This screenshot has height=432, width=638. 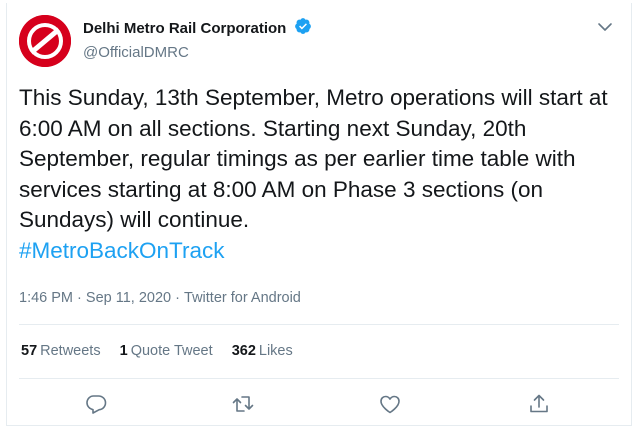 I want to click on retweets-label: Retweets, so click(x=70, y=351).